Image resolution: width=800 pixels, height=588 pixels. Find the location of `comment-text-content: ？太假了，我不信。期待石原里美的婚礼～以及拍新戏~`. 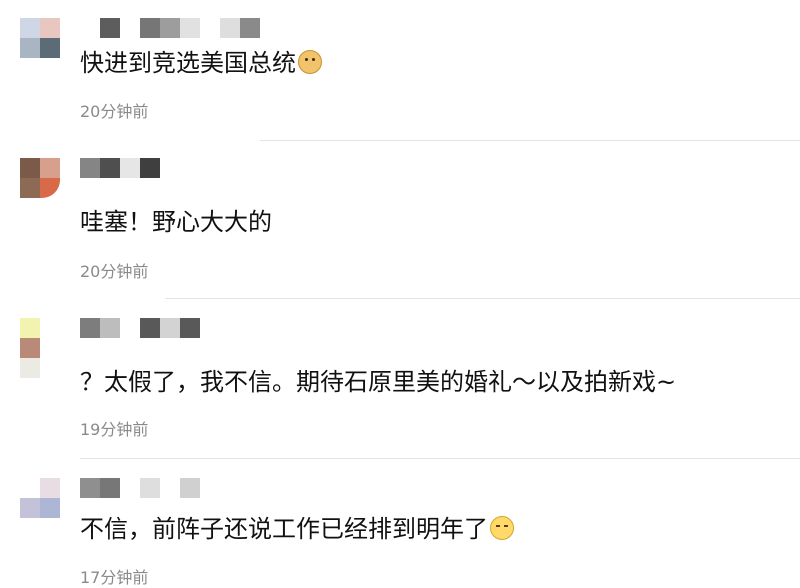

comment-text-content: ？太假了，我不信。期待石原里美的婚礼～以及拍新戏~ is located at coordinates (378, 382).